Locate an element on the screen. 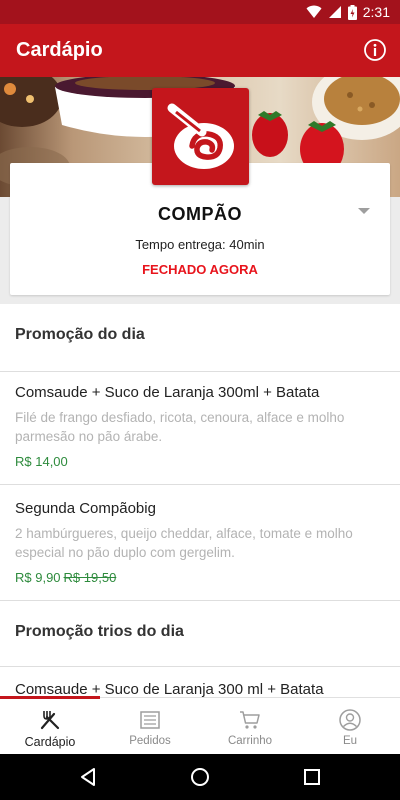 This screenshot has height=800, width=400. status-badge: FECHADO AGORA is located at coordinates (200, 269).